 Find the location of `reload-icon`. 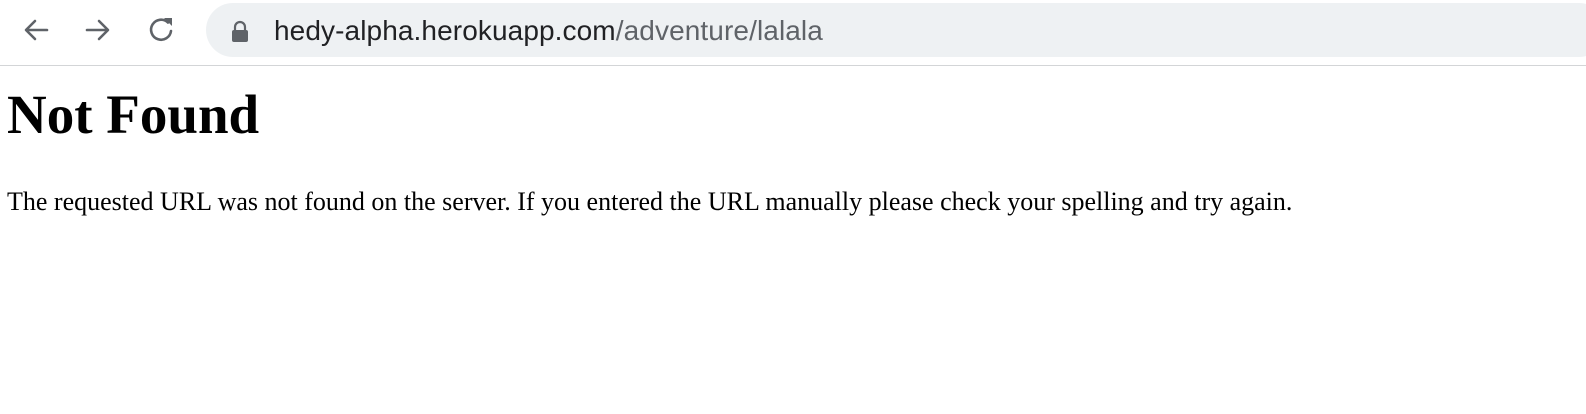

reload-icon is located at coordinates (161, 29).